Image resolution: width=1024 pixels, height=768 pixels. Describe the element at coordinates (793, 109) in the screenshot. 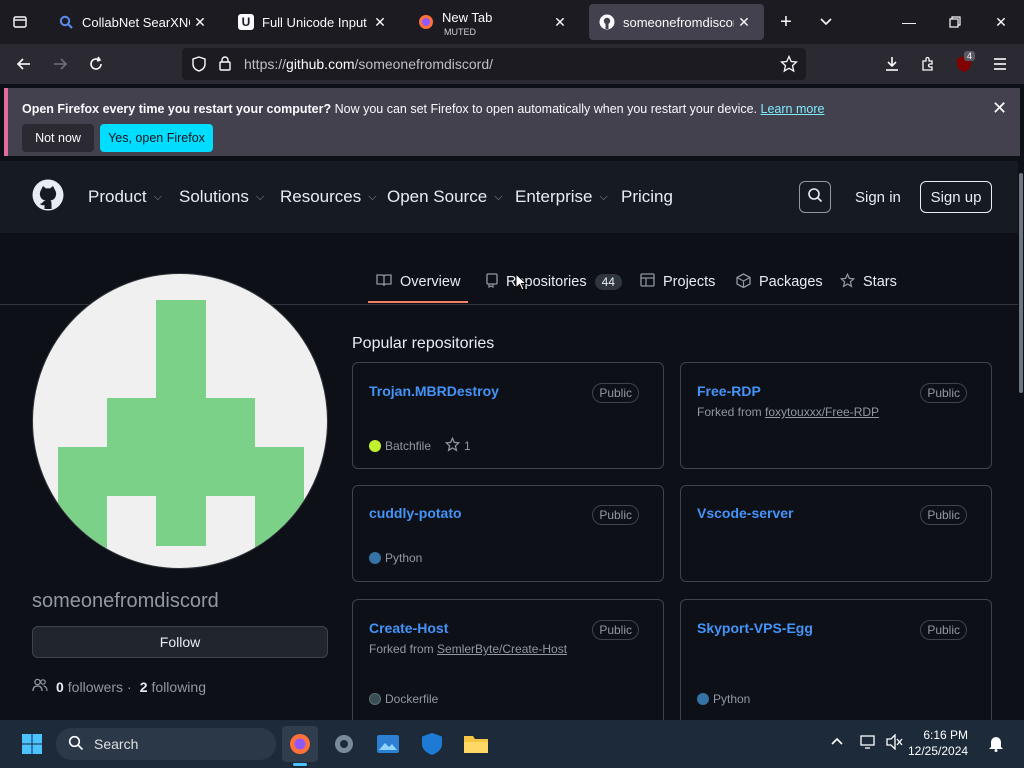

I see `learn-more-link: Learn more` at that location.